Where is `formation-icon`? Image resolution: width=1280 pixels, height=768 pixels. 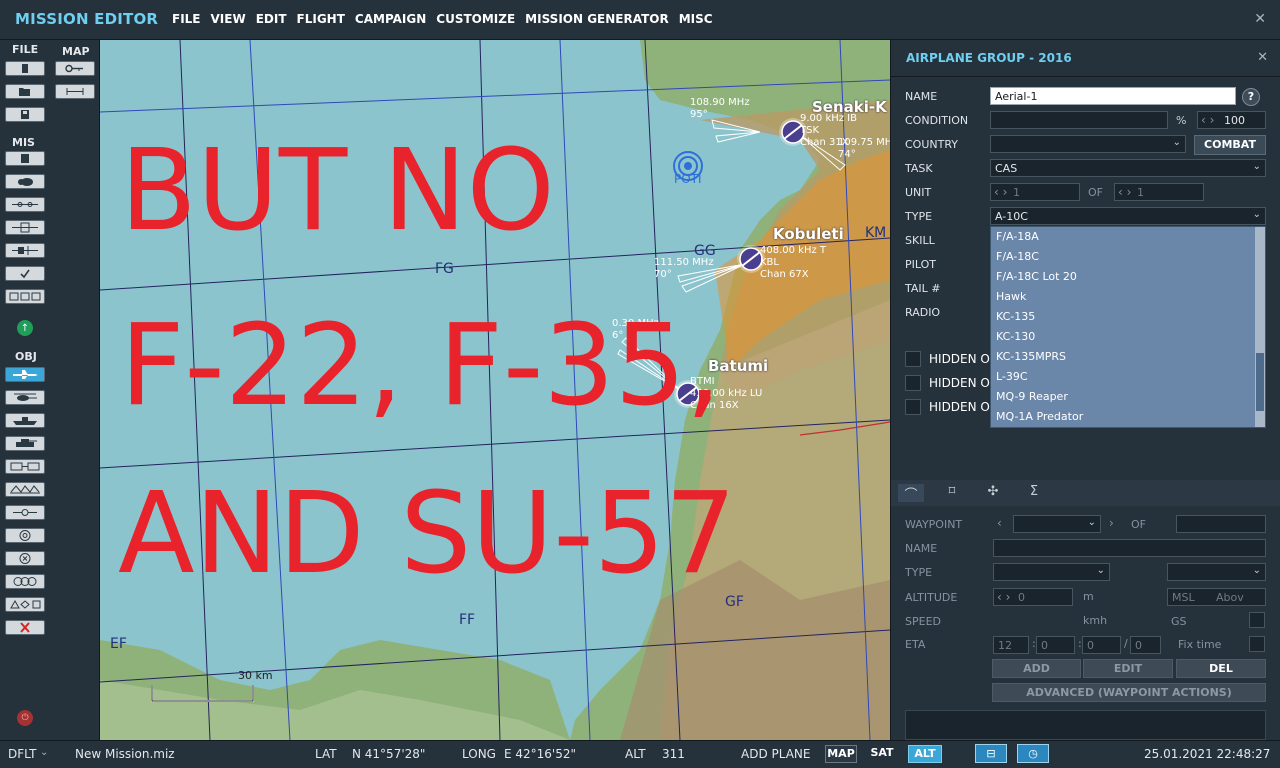
formation-icon is located at coordinates (25, 581).